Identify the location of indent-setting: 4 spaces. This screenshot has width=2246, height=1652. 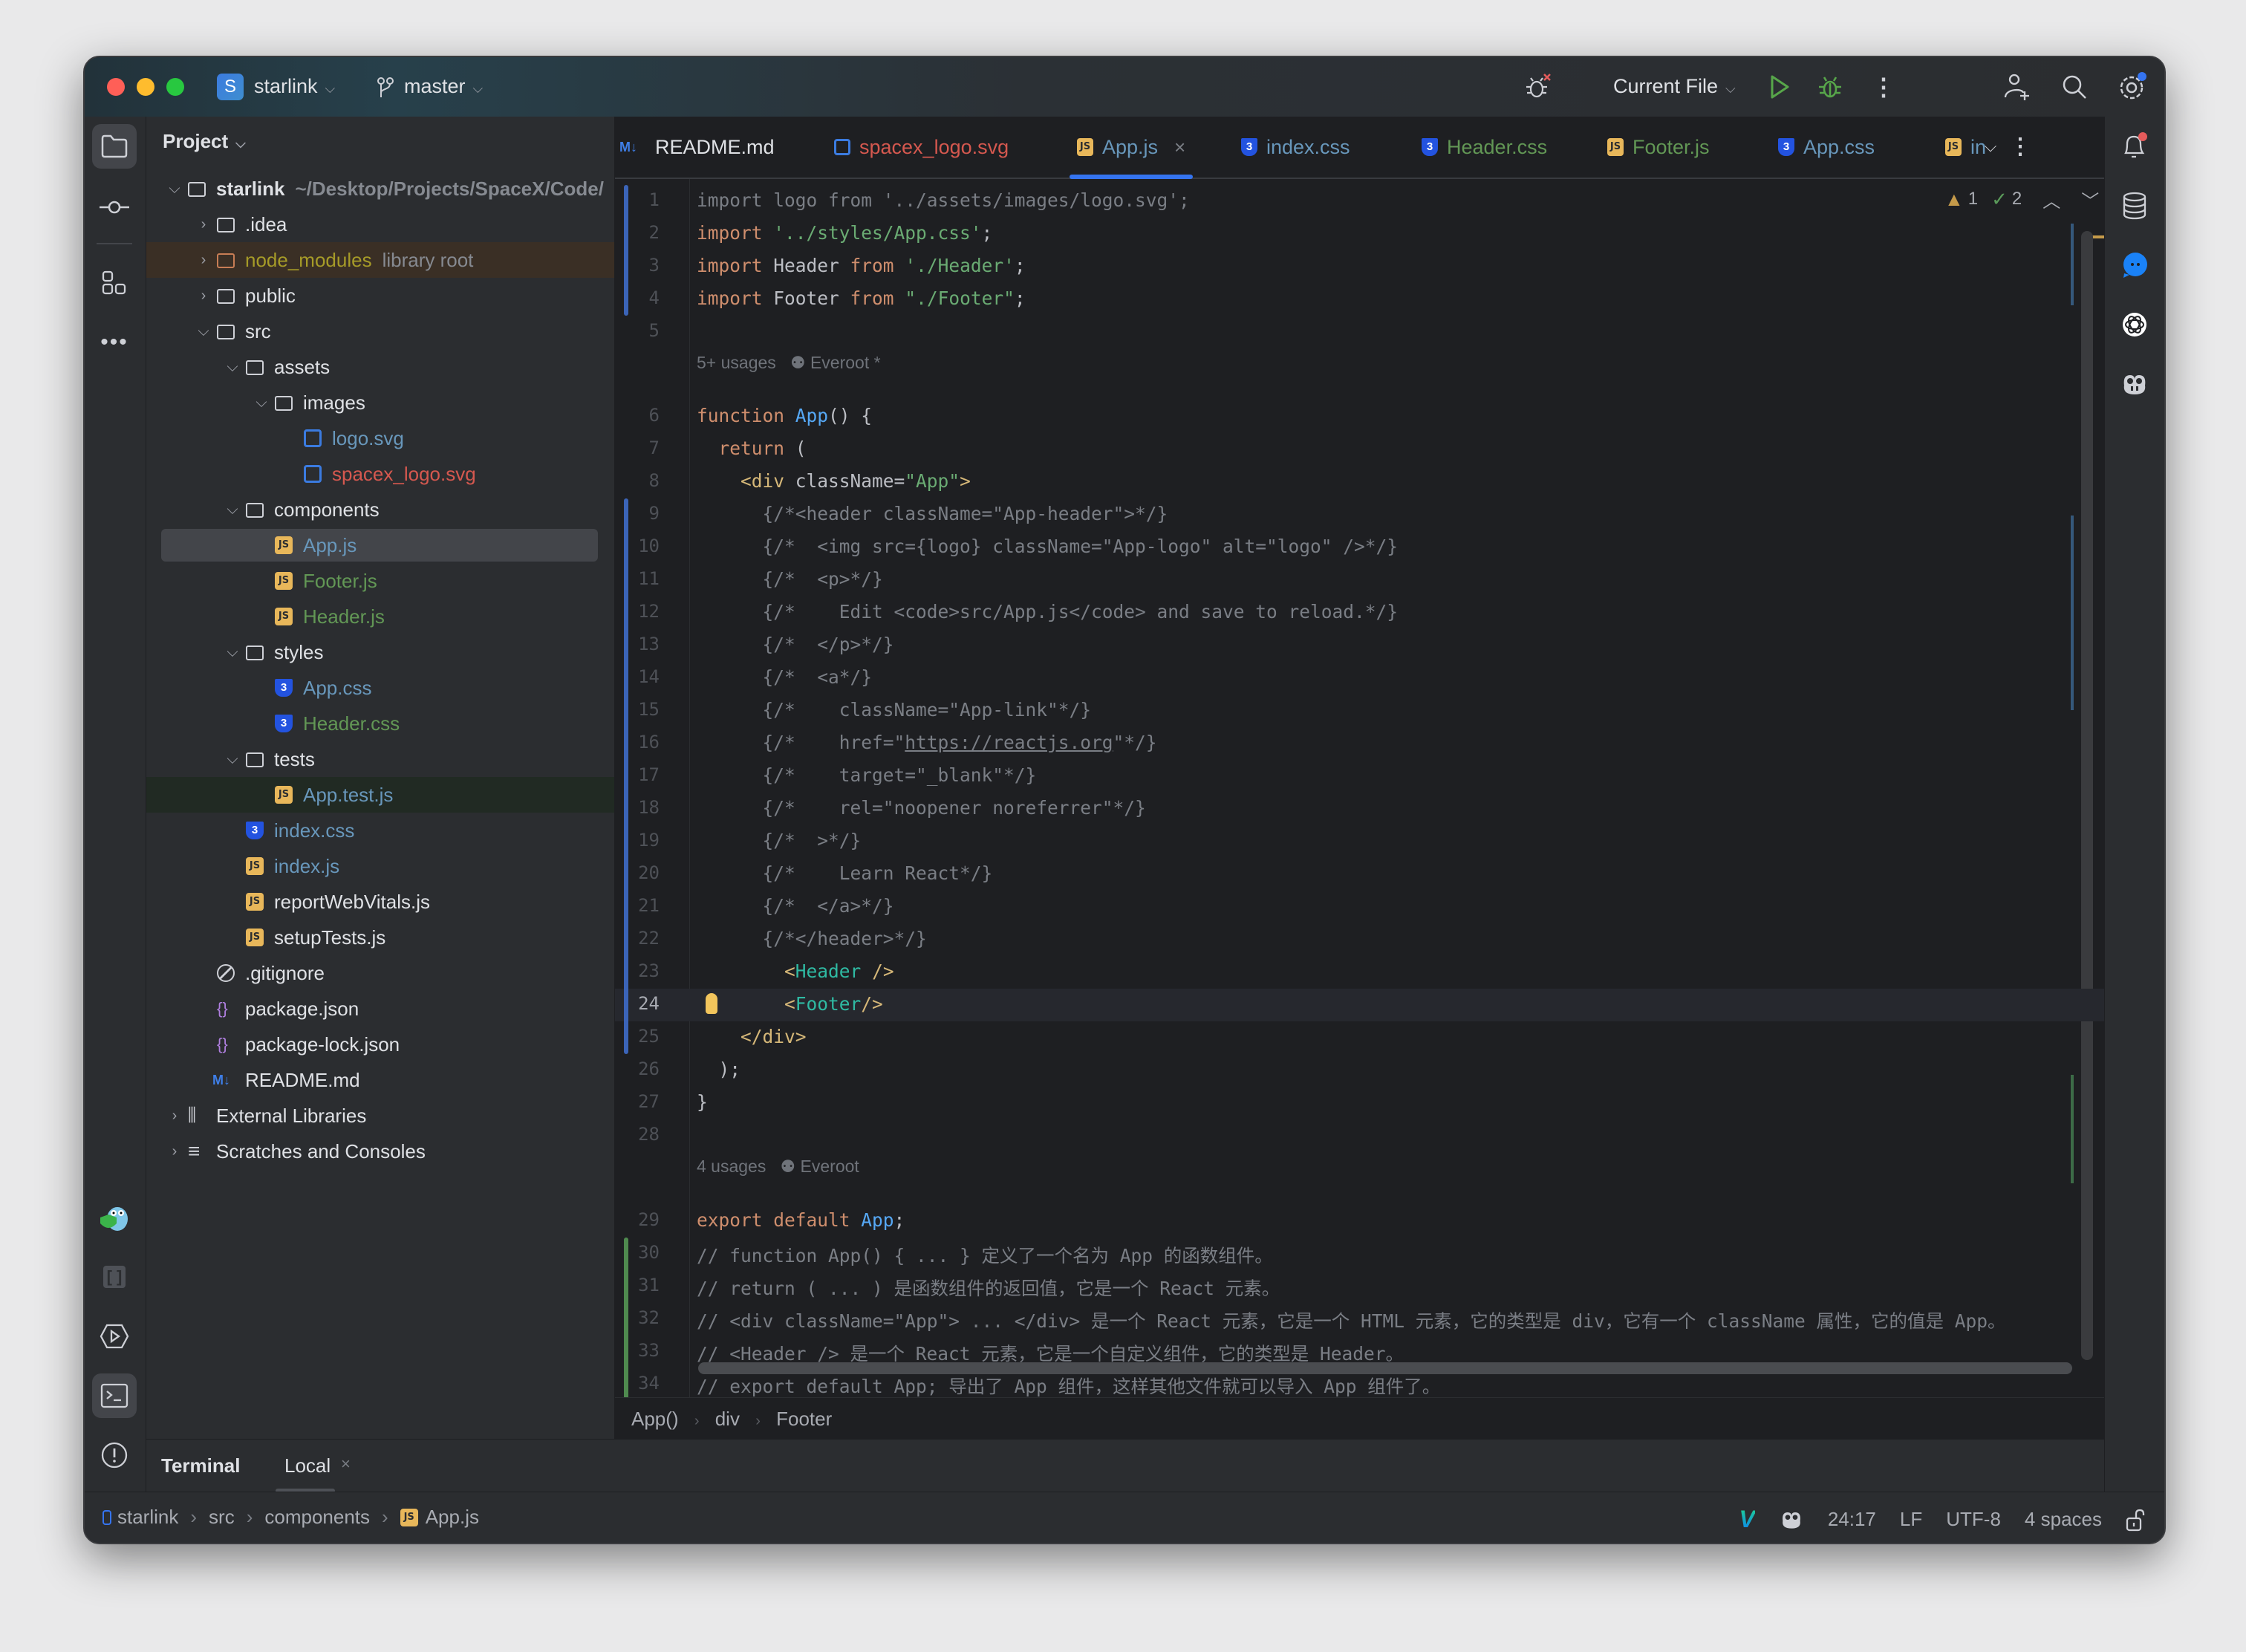
(2063, 1519).